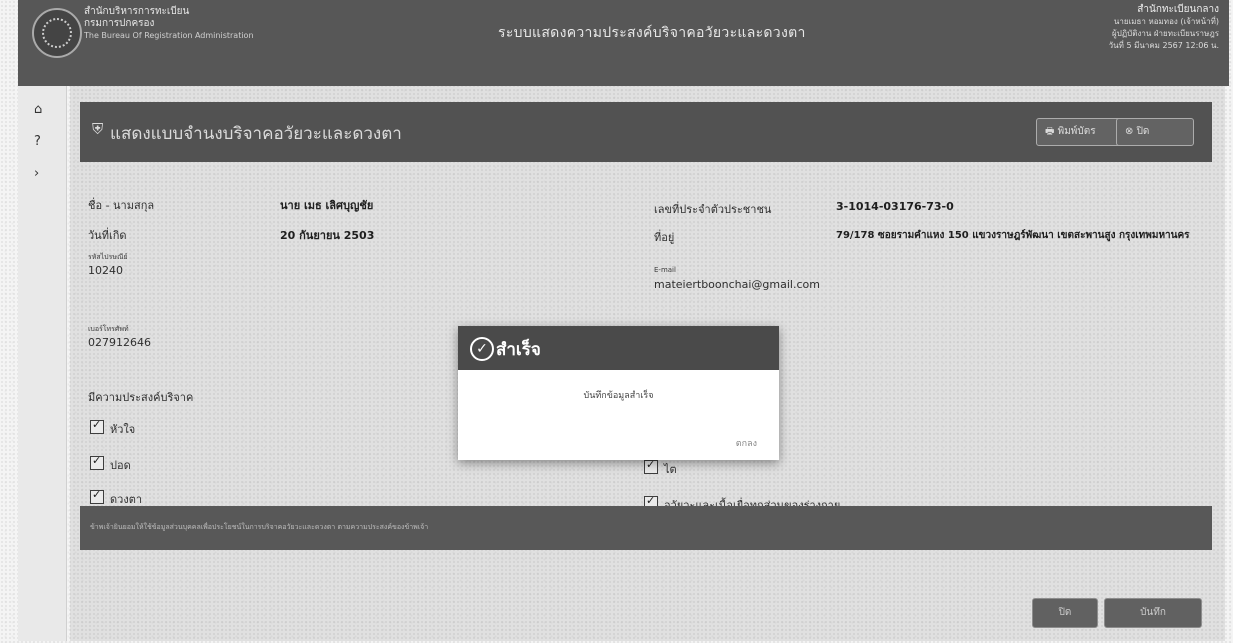 The height and width of the screenshot is (643, 1233). I want to click on government-seal-logo, so click(57, 33).